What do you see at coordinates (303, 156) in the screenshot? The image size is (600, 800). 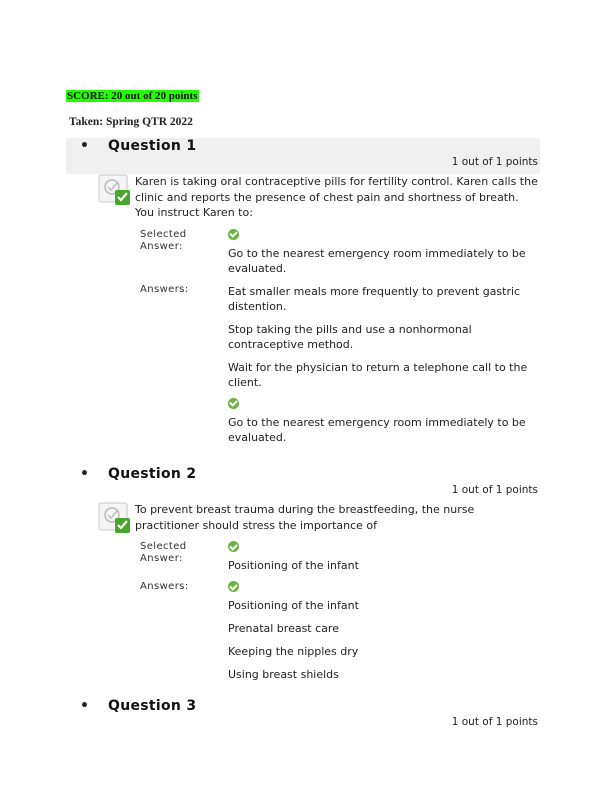 I see `question-header: • Question 1 1 out of 1 points` at bounding box center [303, 156].